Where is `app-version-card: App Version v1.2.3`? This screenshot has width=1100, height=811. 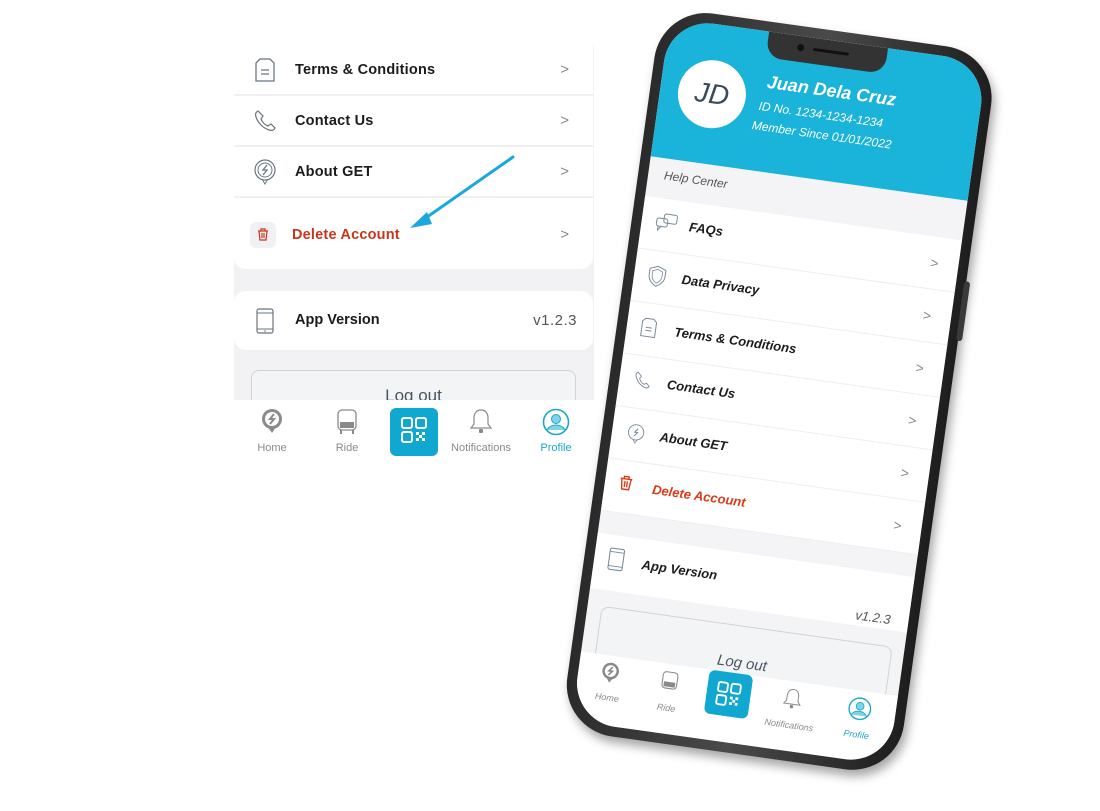 app-version-card: App Version v1.2.3 is located at coordinates (413, 320).